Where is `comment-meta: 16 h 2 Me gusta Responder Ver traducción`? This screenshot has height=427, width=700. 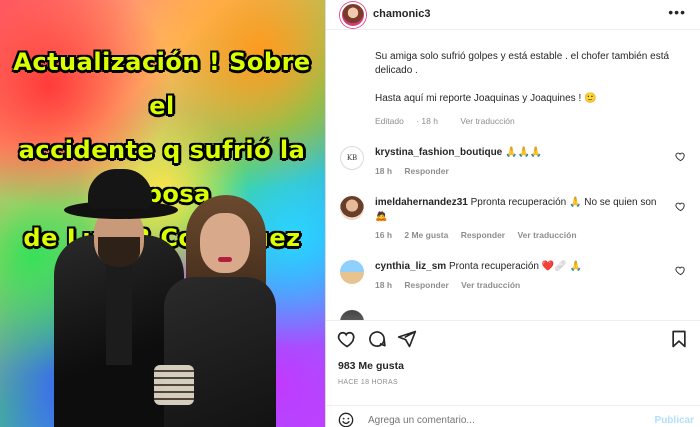 comment-meta: 16 h 2 Me gusta Responder Ver traducción is located at coordinates (481, 235).